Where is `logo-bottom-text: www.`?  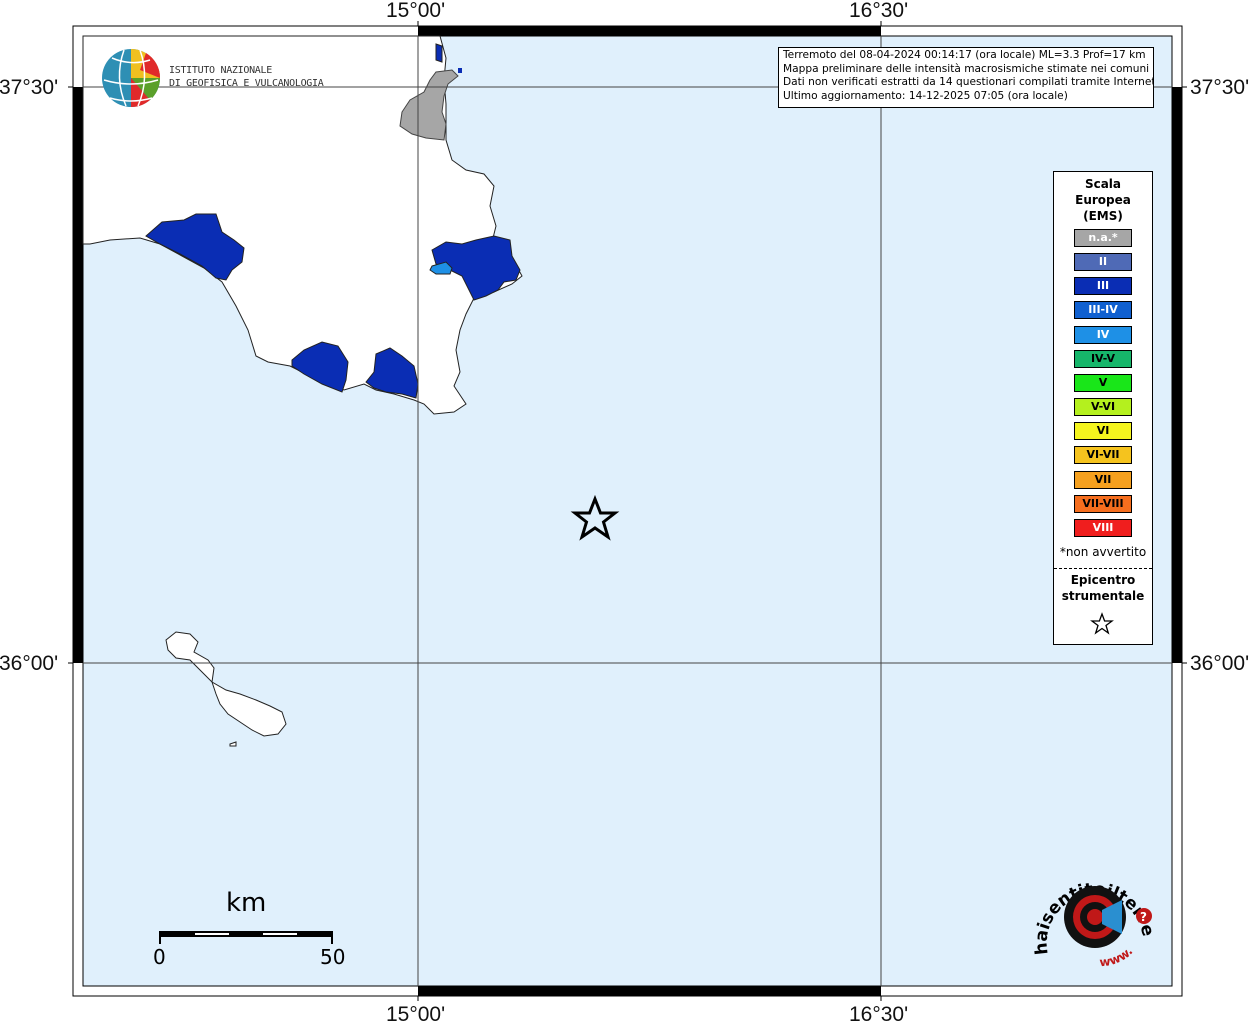
logo-bottom-text: www. is located at coordinates (1117, 956).